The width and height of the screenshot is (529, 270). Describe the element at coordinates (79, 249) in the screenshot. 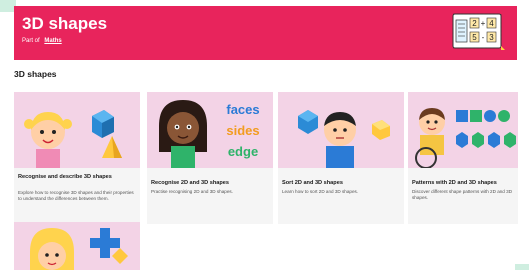

I see `girl-with-cross-illustration` at that location.